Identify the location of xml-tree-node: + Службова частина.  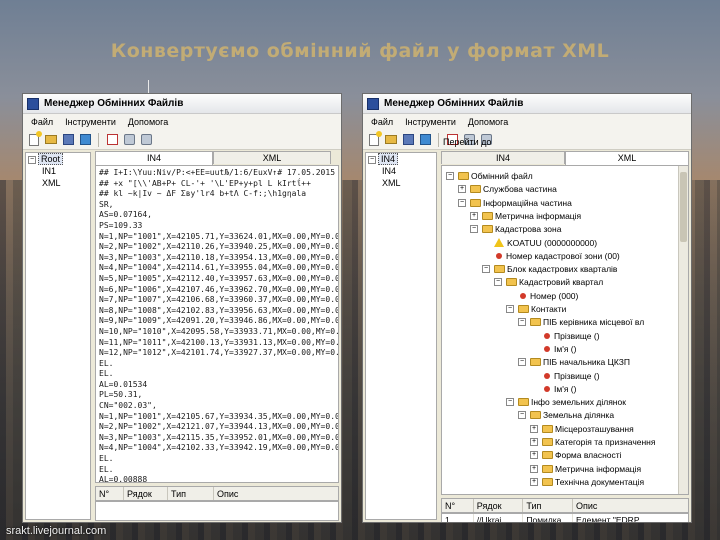
(507, 189).